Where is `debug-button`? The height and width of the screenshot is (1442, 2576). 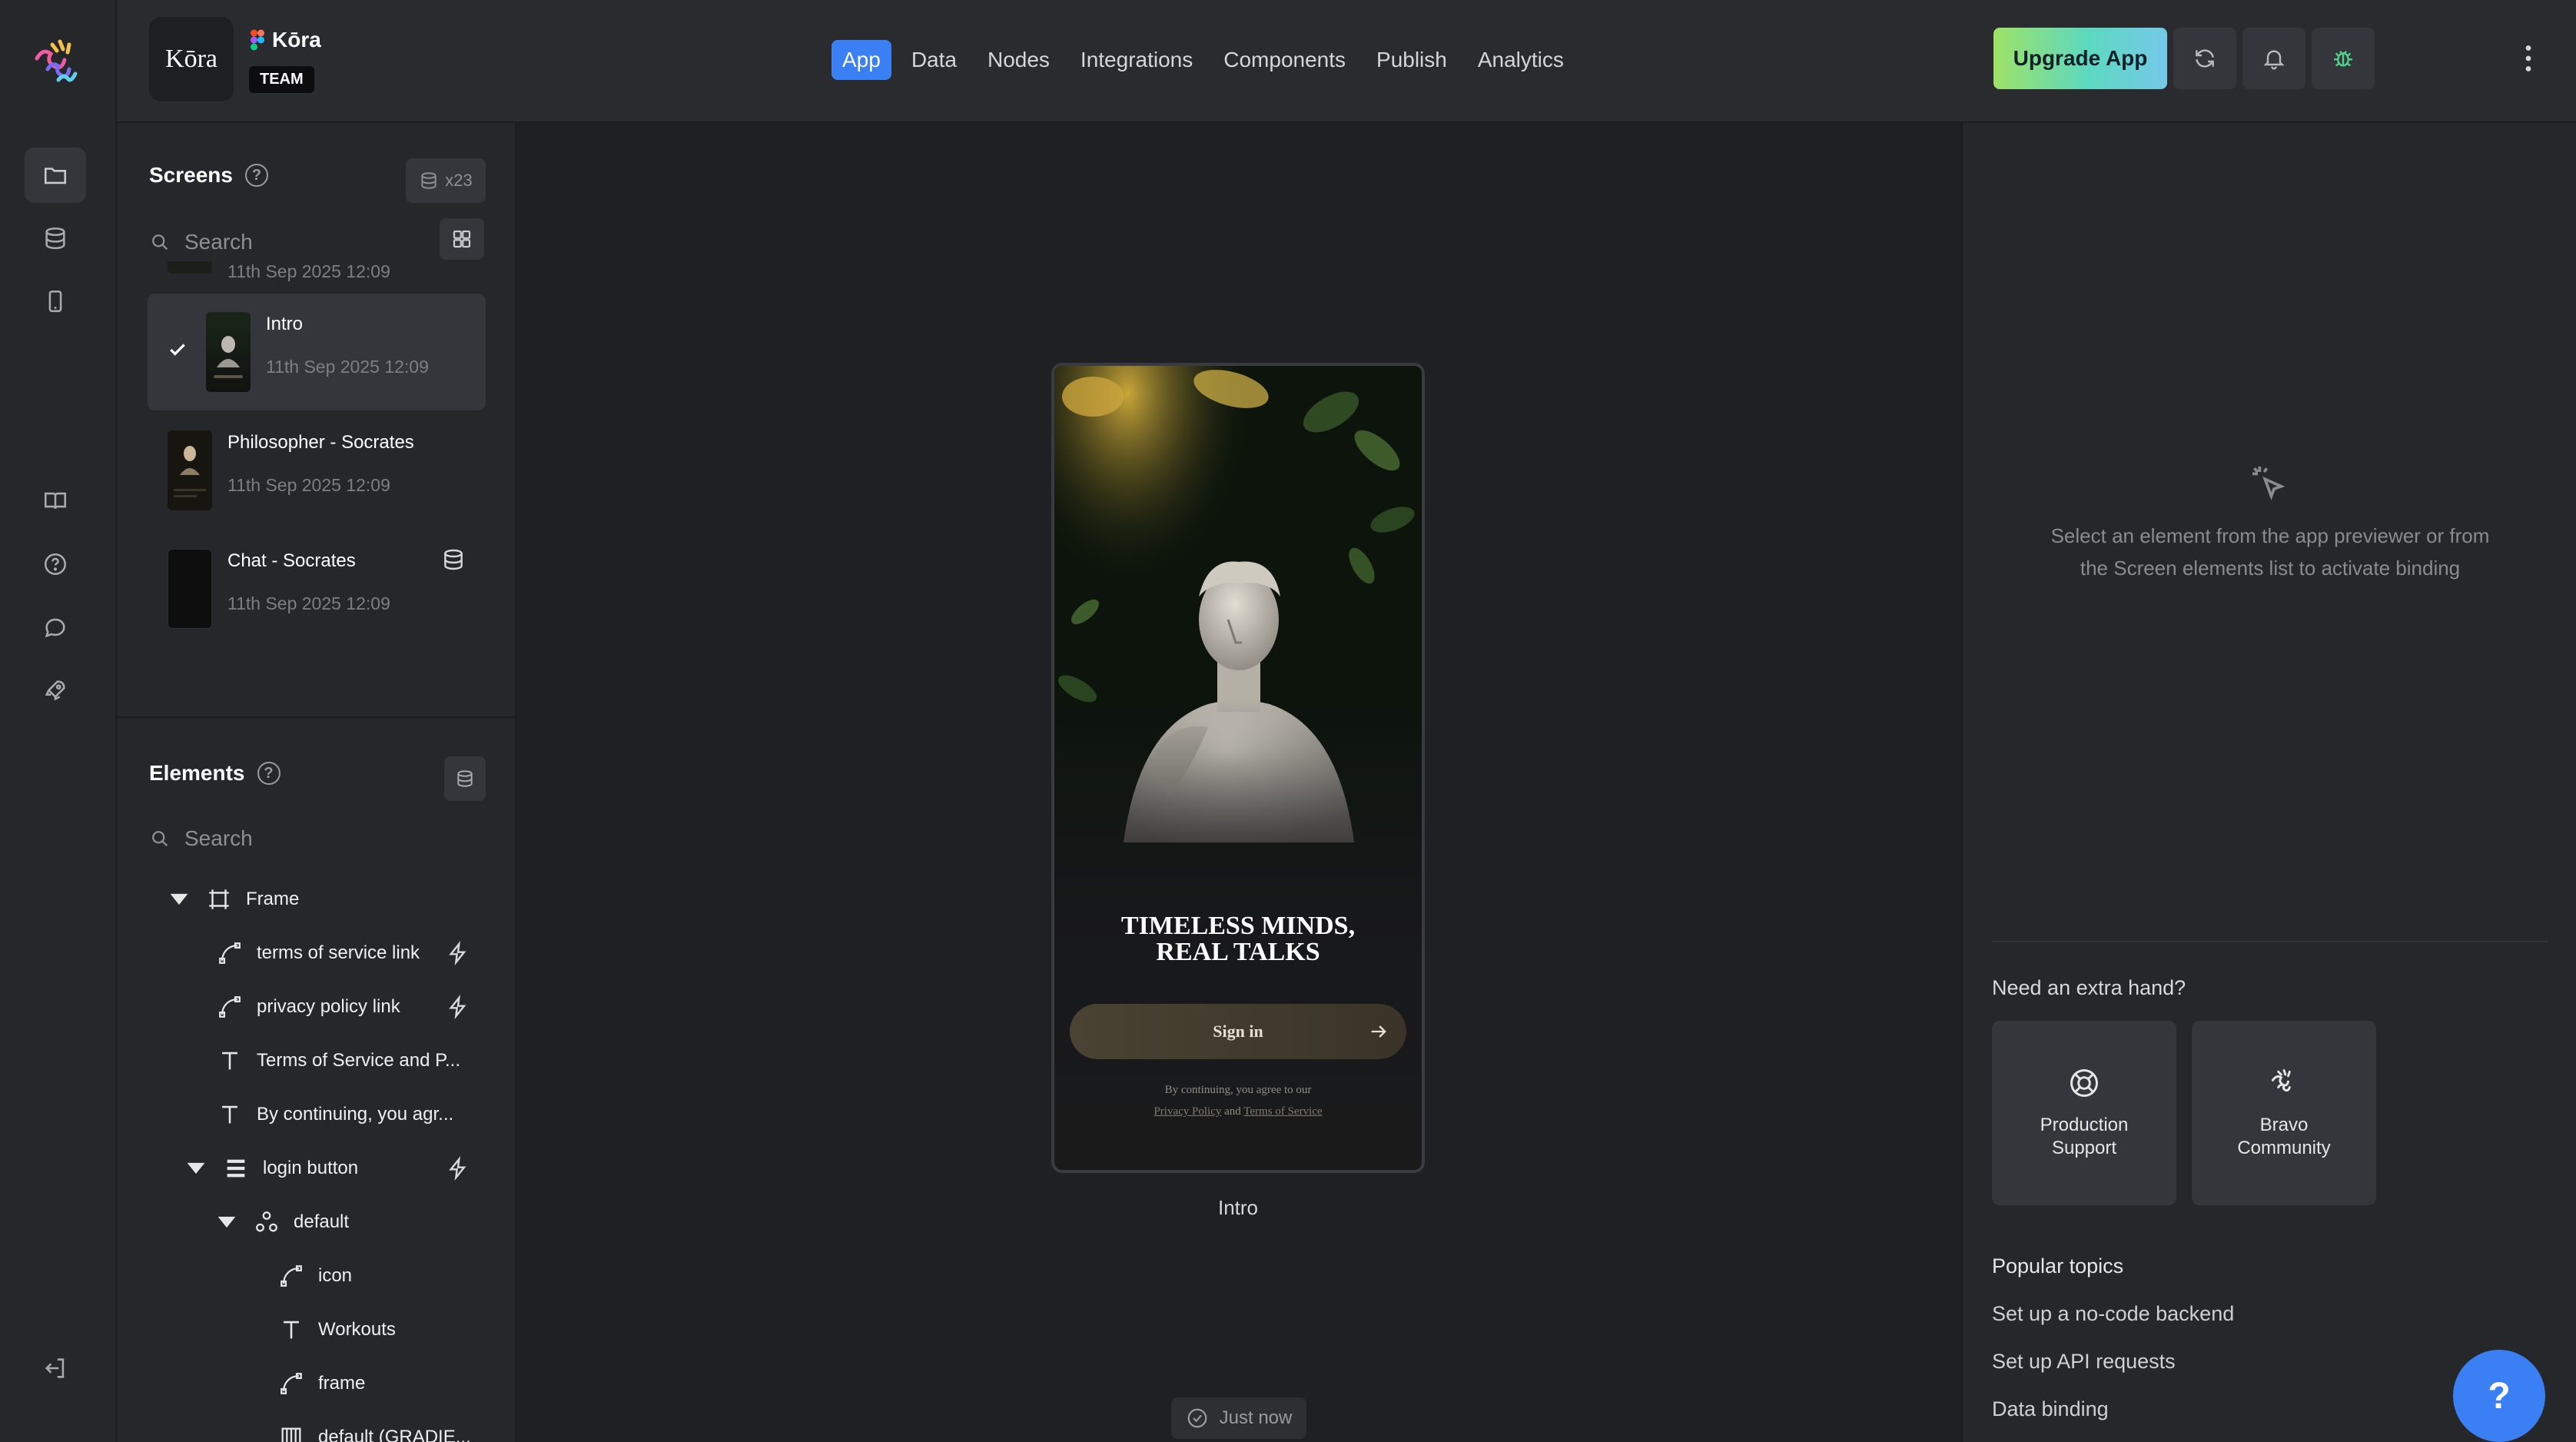 debug-button is located at coordinates (2343, 58).